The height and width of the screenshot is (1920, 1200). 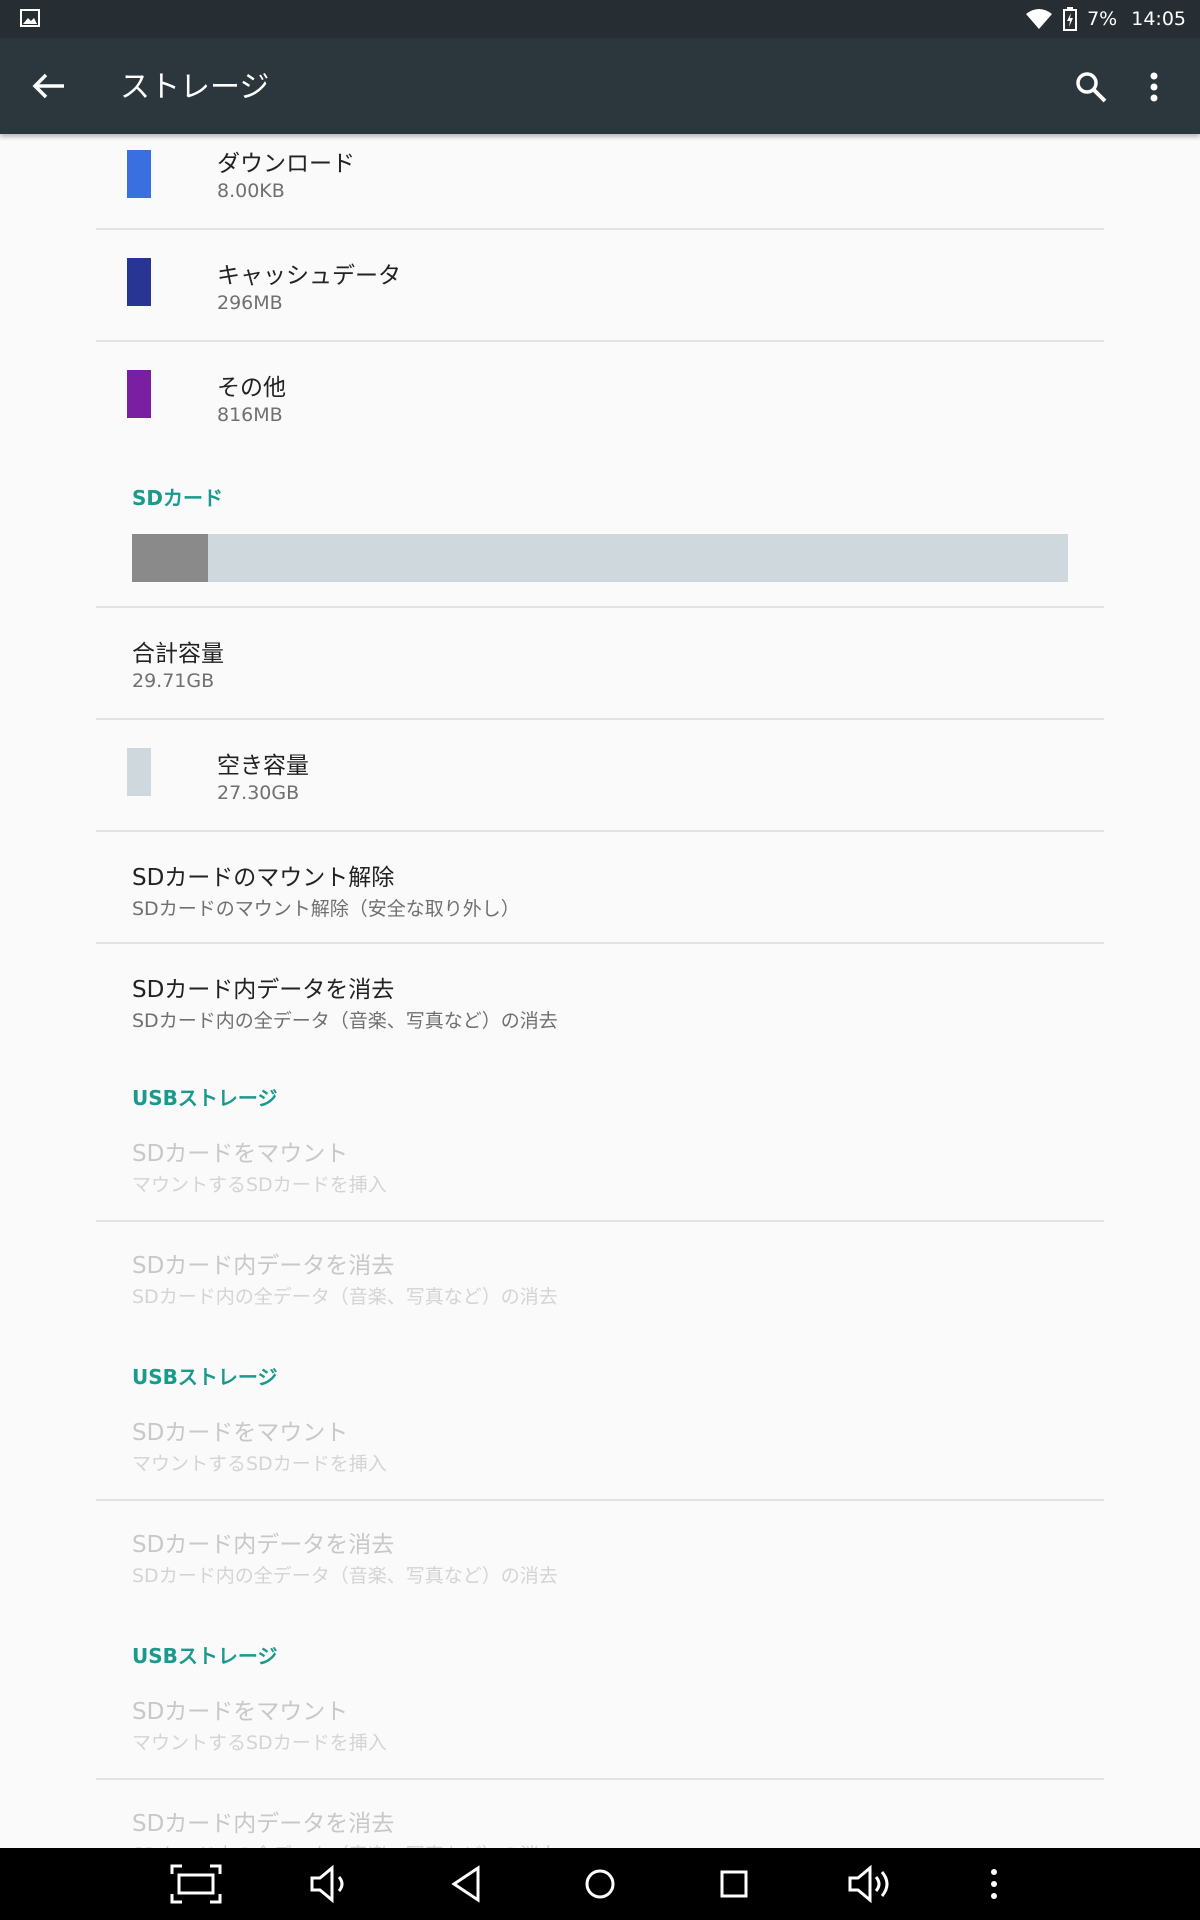 What do you see at coordinates (600, 775) in the screenshot?
I see `sd-card-free-space: 空き容量 27.30GB` at bounding box center [600, 775].